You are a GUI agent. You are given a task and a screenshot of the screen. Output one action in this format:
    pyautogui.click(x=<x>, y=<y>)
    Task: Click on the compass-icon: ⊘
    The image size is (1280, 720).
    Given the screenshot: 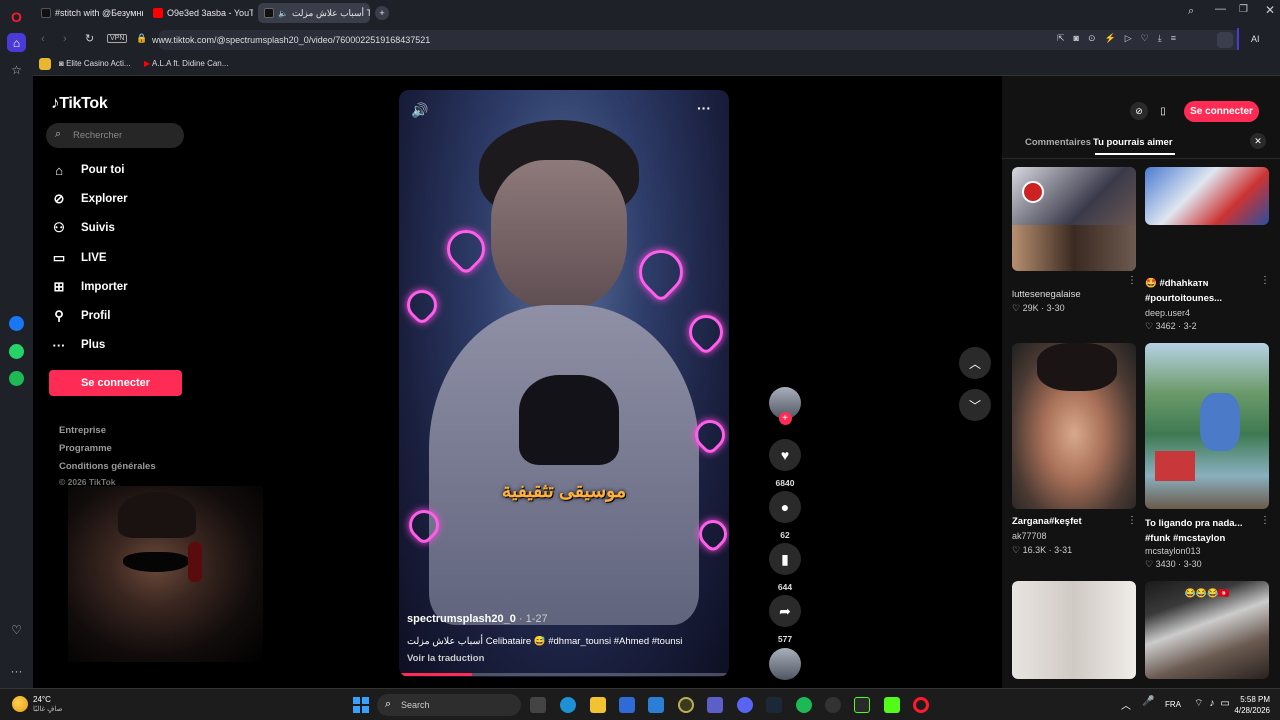 What is the action you would take?
    pyautogui.click(x=1139, y=111)
    